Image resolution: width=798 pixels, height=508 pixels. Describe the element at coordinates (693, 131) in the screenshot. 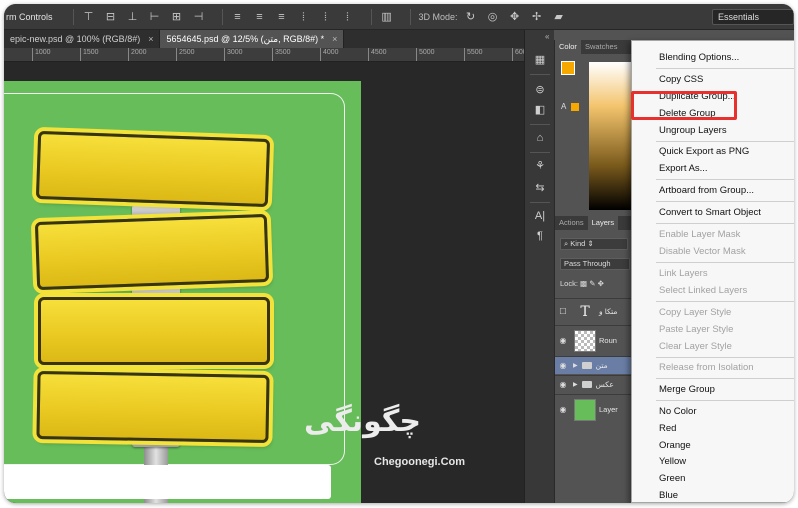

I see `menu-item-ungroup-layers: Ungroup Layers` at that location.